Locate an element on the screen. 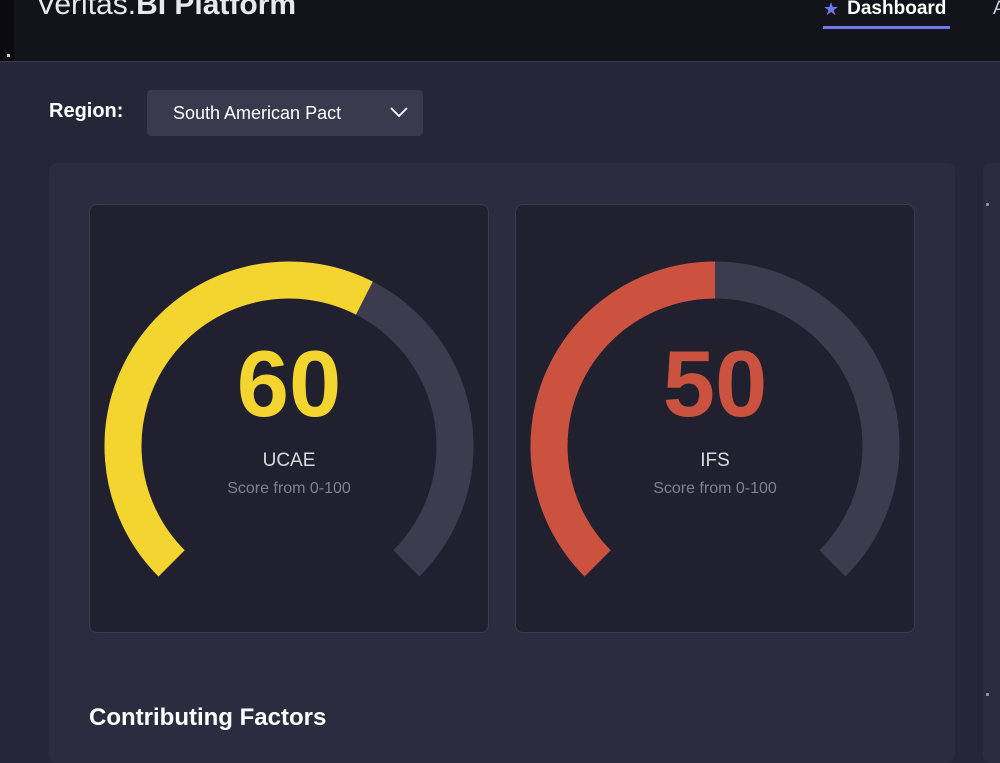 The image size is (1000, 763). gauge-name: IFS is located at coordinates (715, 460).